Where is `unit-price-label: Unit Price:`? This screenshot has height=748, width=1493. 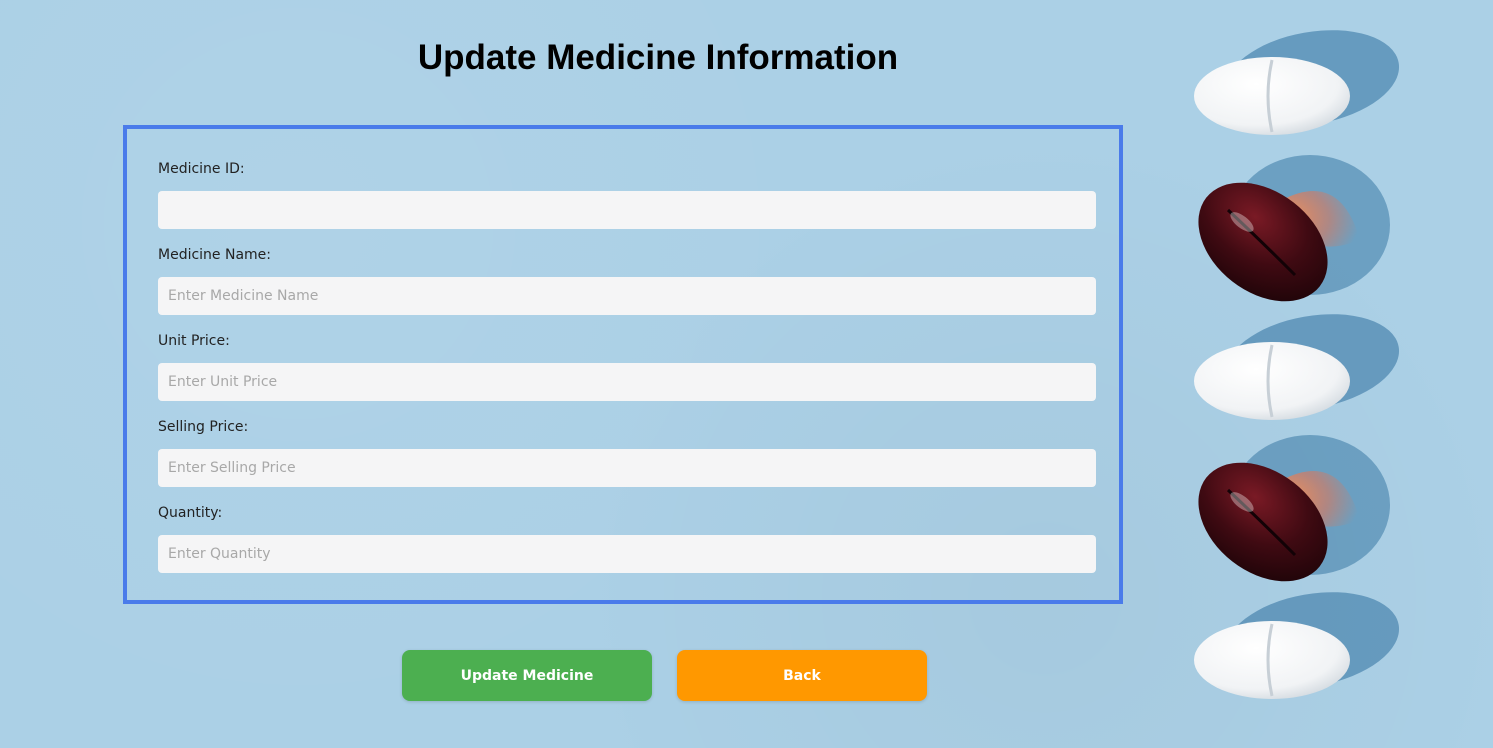 unit-price-label: Unit Price: is located at coordinates (194, 341).